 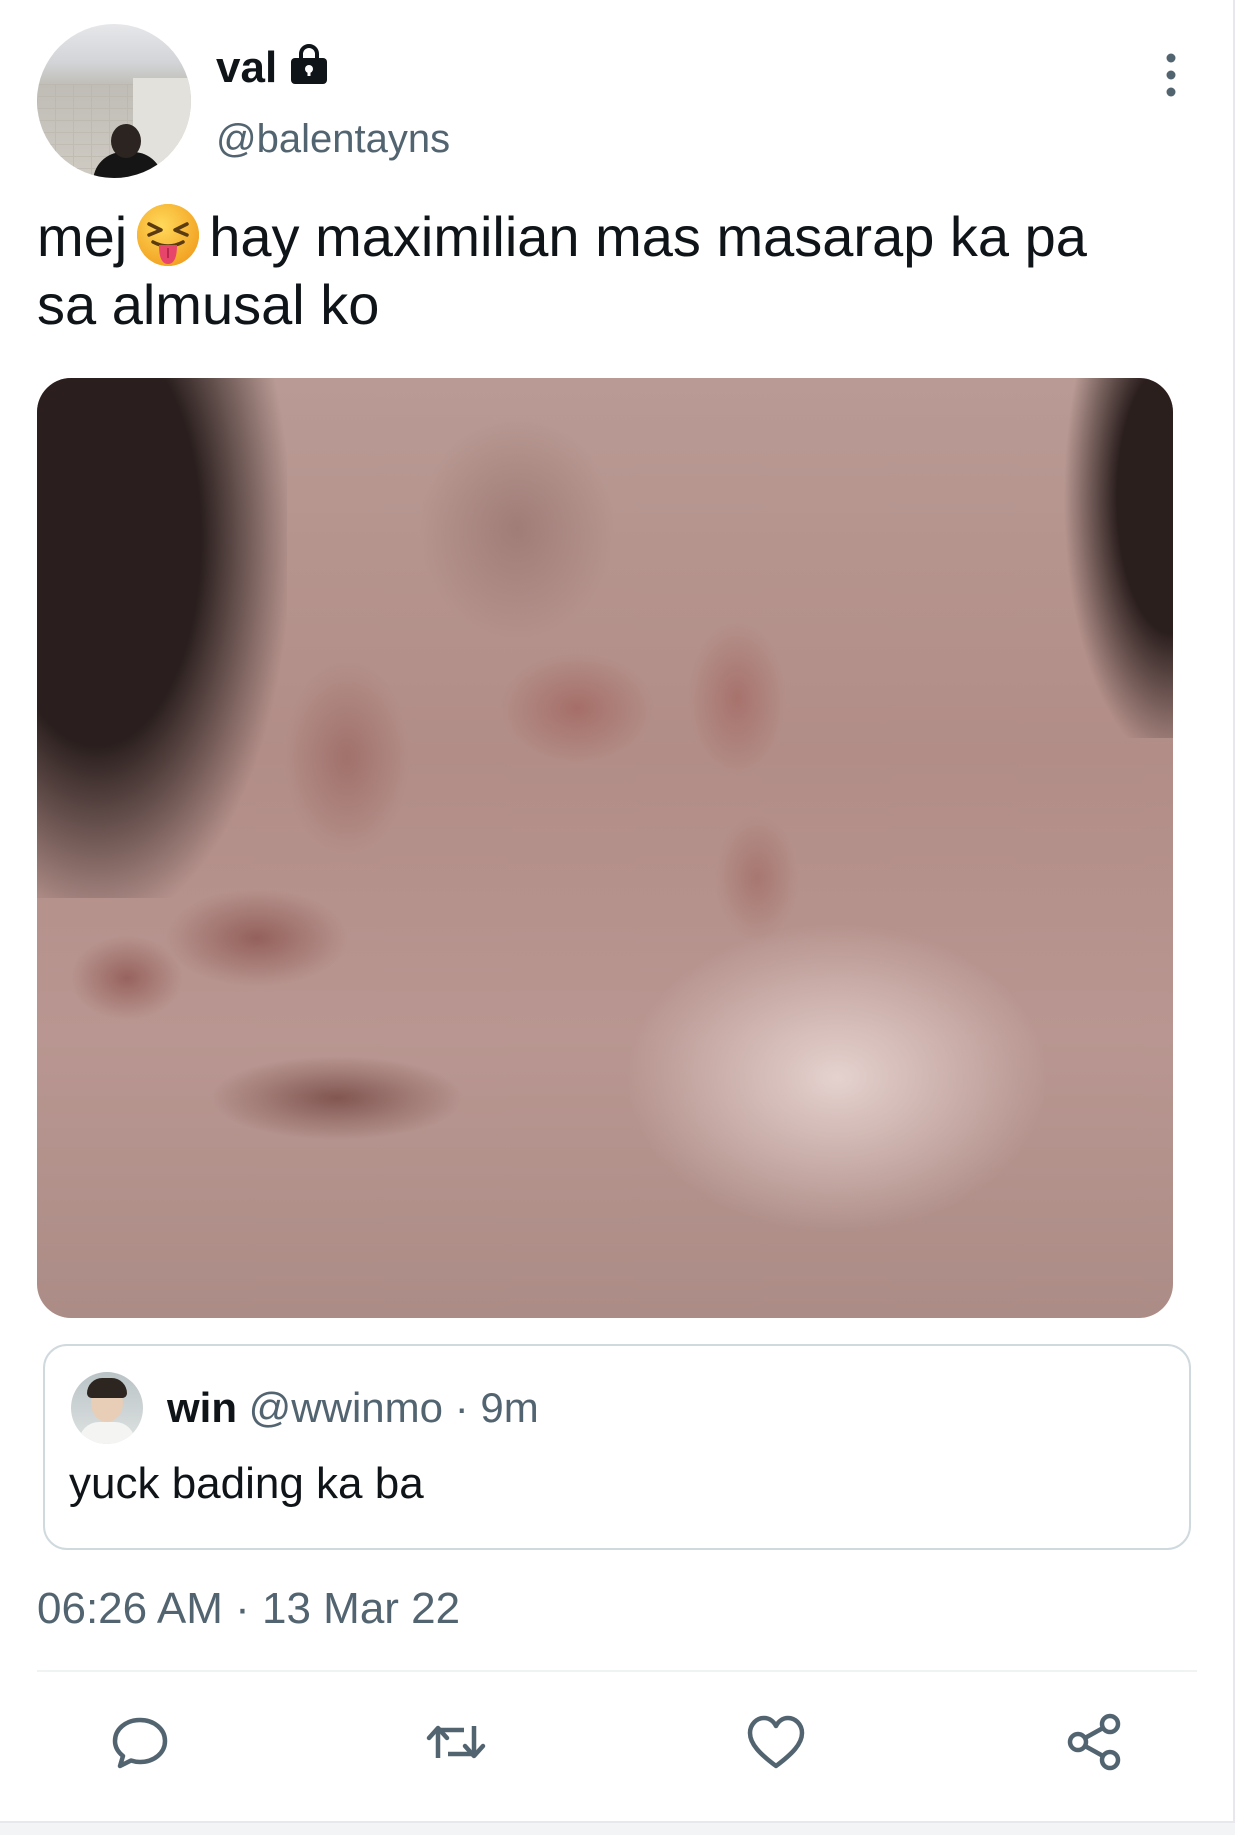 What do you see at coordinates (617, 1828) in the screenshot?
I see `bottom-edge` at bounding box center [617, 1828].